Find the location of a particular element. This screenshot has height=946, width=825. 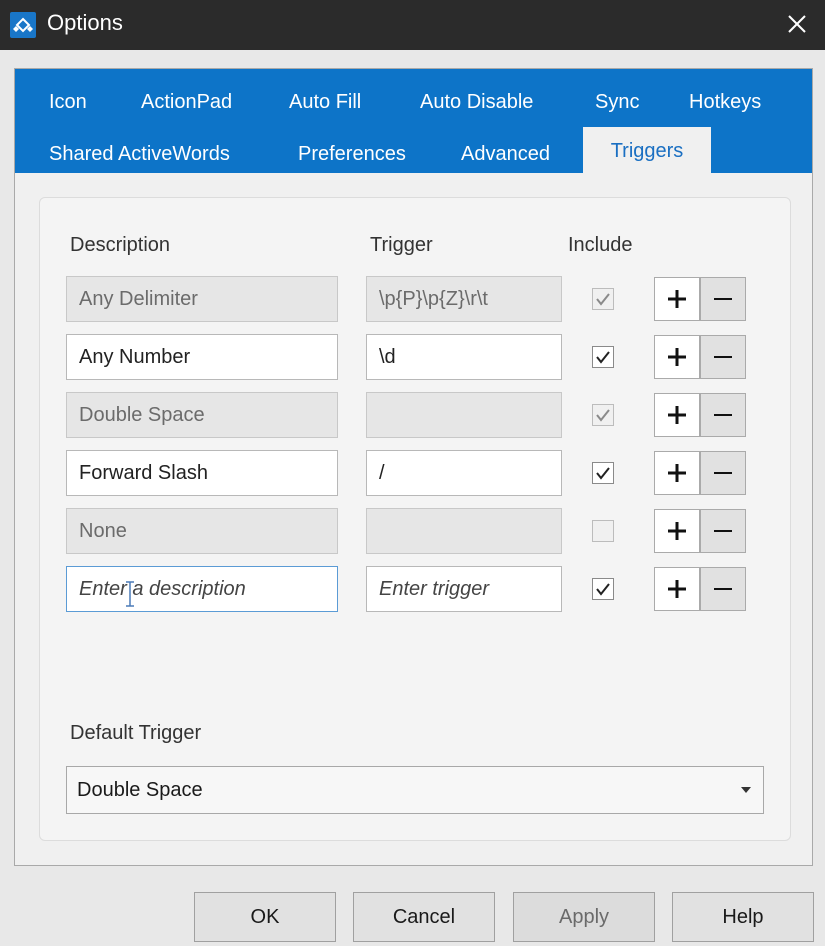

description-field: Any Number is located at coordinates (202, 357).